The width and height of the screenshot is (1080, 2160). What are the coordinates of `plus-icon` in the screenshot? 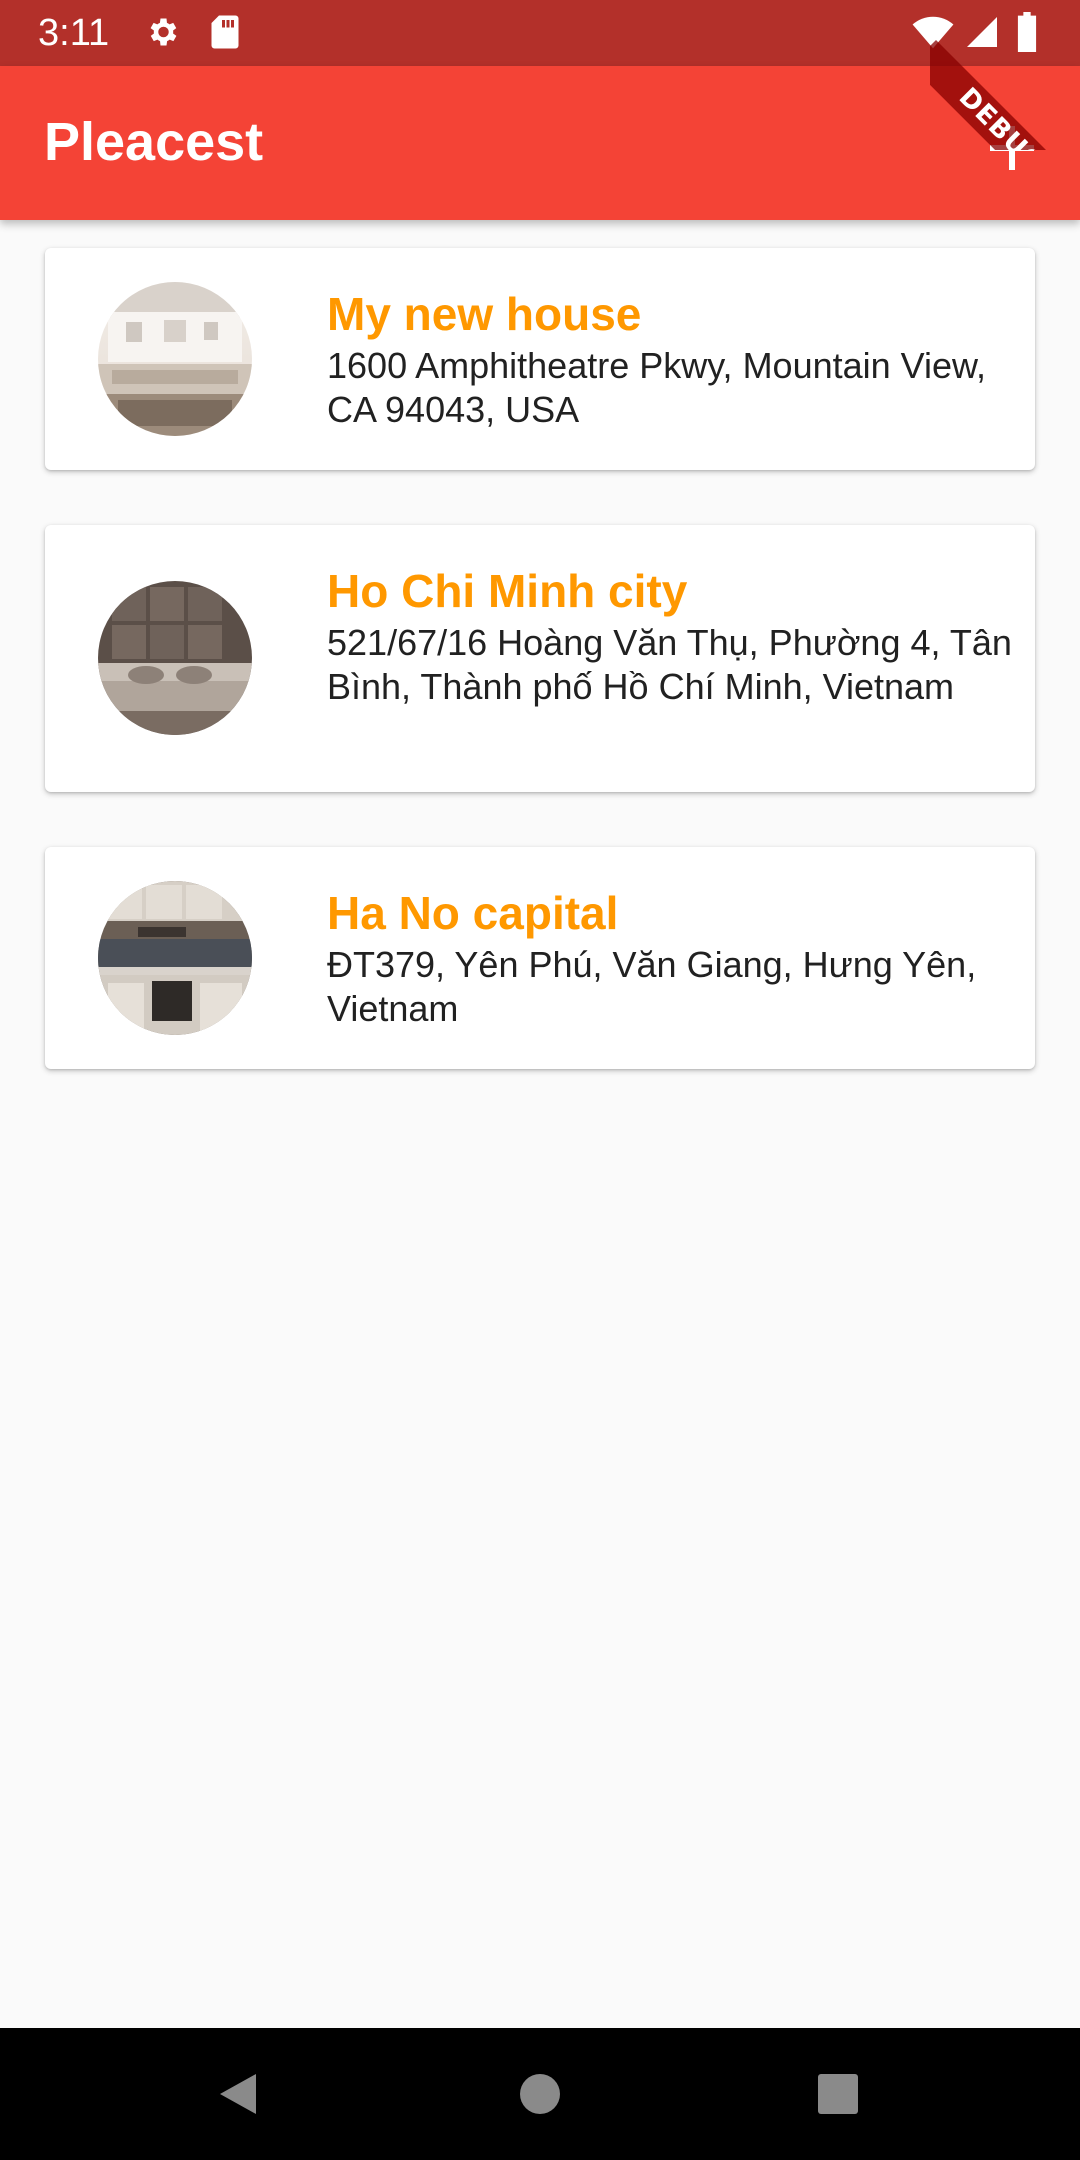 It's located at (1012, 148).